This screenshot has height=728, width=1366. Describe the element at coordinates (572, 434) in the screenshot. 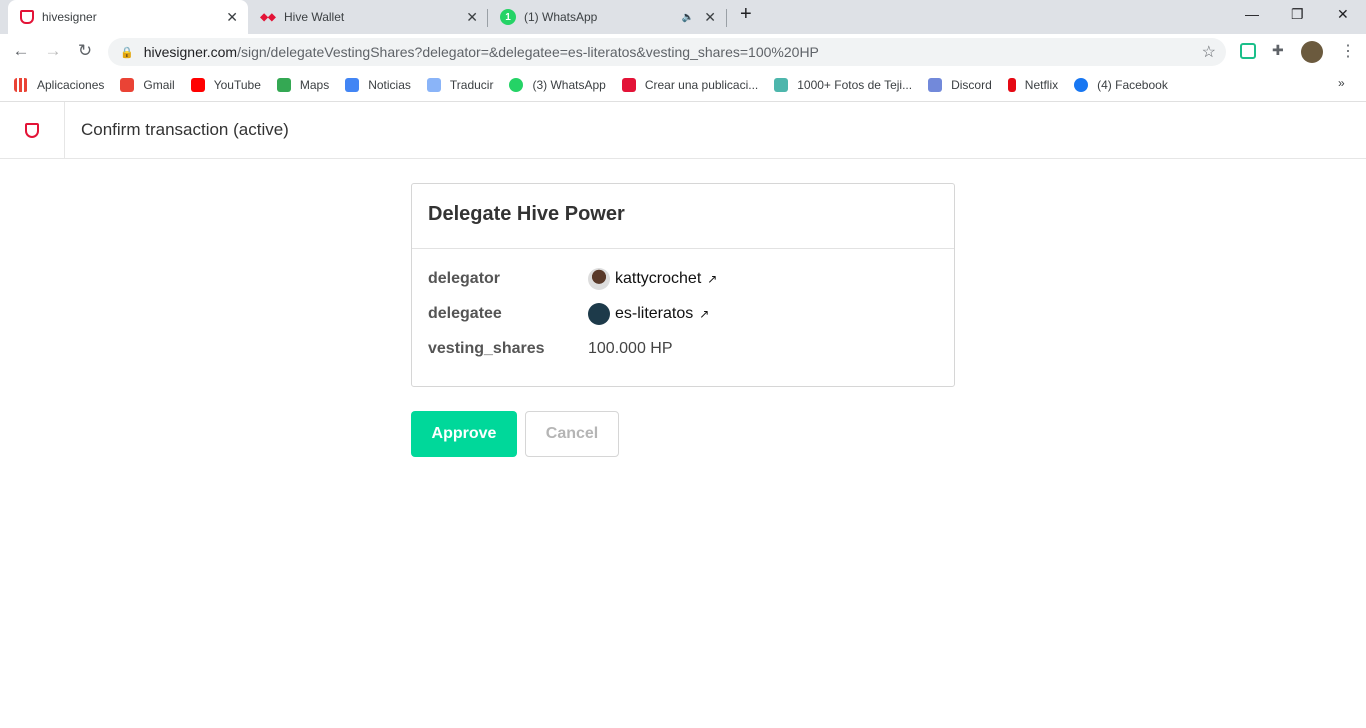

I see `cancel-button: Cancel` at that location.